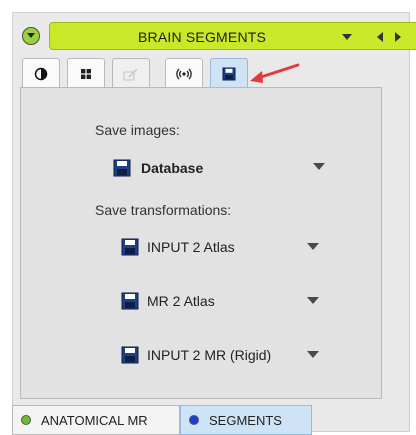  What do you see at coordinates (347, 37) in the screenshot?
I see `dropdown-icon` at bounding box center [347, 37].